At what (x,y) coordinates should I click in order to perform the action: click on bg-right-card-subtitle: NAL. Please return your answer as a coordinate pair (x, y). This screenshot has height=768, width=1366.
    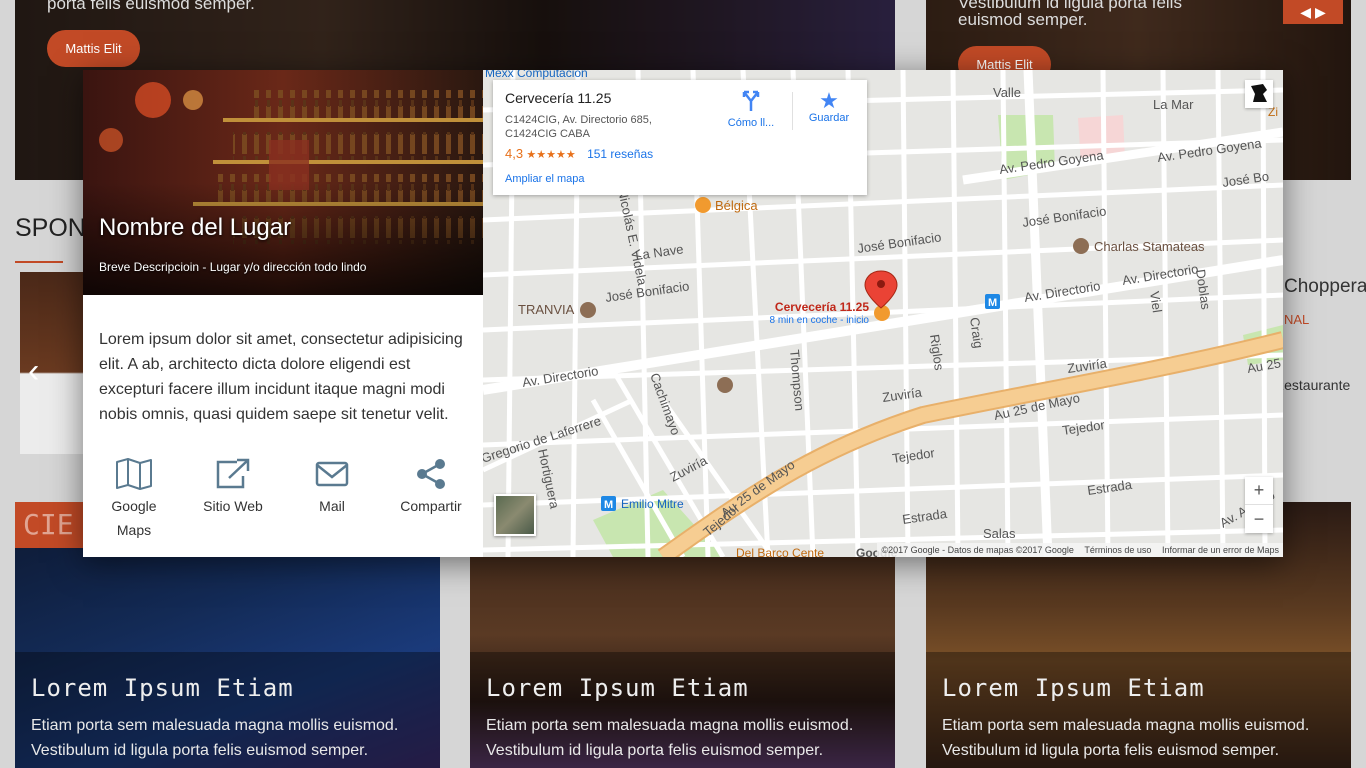
    Looking at the image, I should click on (1297, 319).